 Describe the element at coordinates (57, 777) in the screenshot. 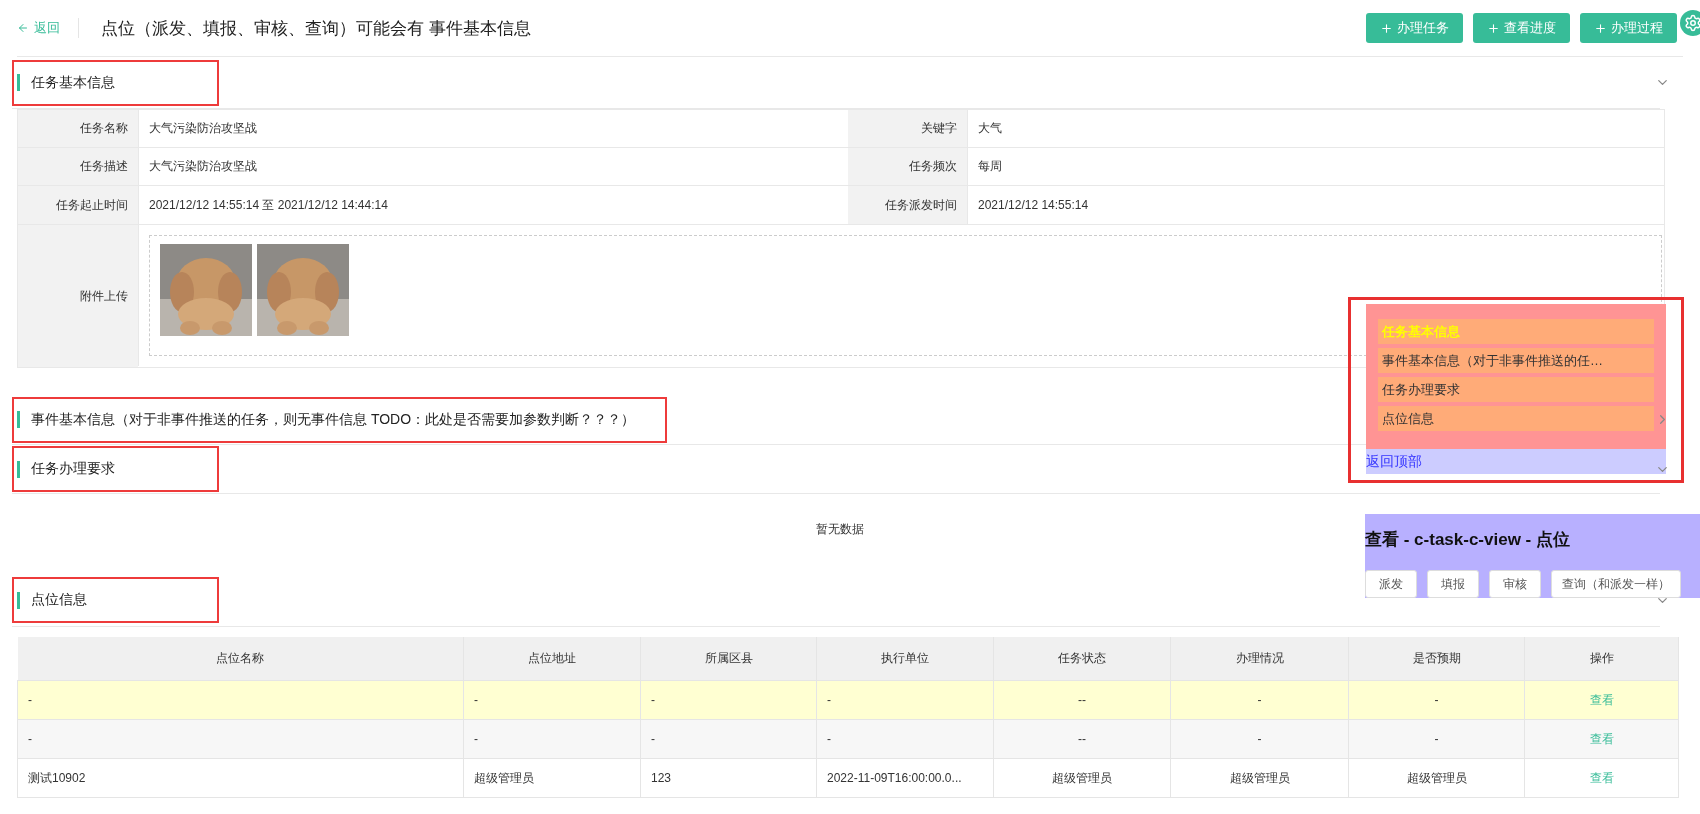

I see `table-cell: 测试10902` at that location.